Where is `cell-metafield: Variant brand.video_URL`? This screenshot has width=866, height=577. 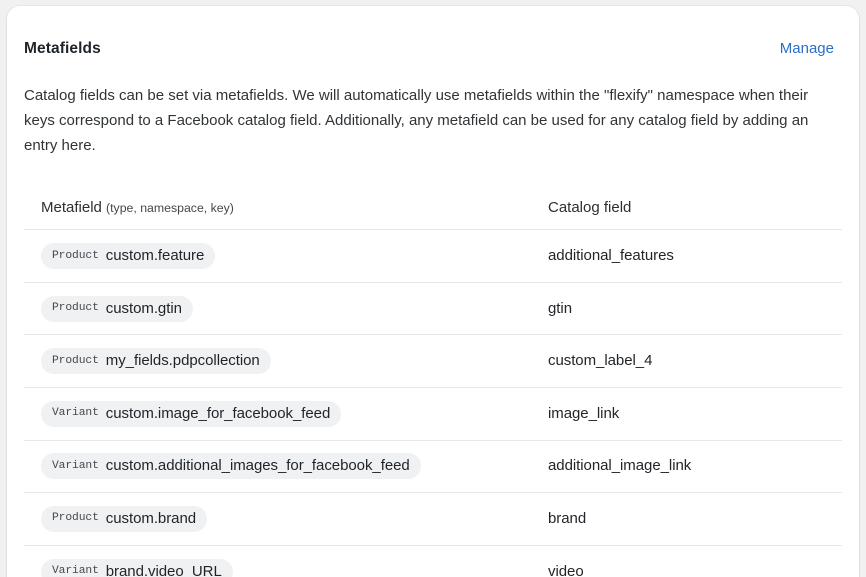 cell-metafield: Variant brand.video_URL is located at coordinates (286, 567).